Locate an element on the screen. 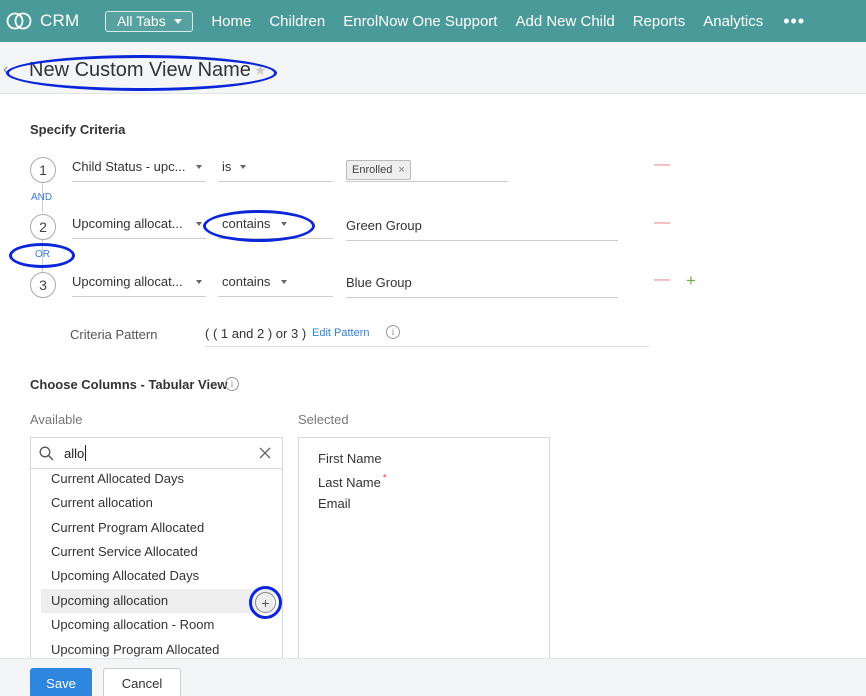 This screenshot has width=866, height=696. nav-enrolnow-support: EnrolNow One Support is located at coordinates (420, 21).